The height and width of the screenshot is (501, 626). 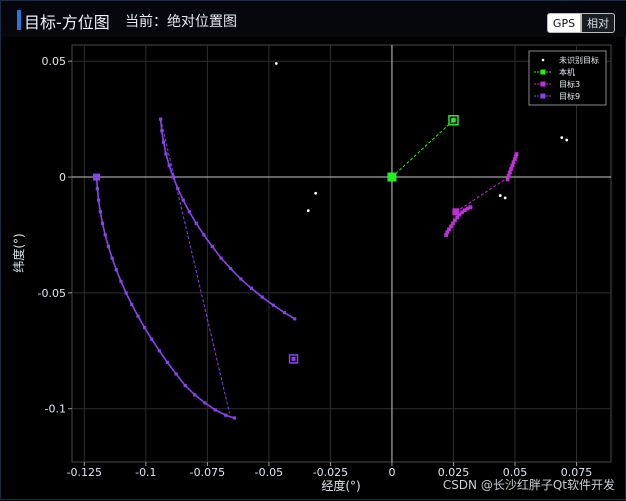 What do you see at coordinates (567, 72) in the screenshot?
I see `legend-label: 本机` at bounding box center [567, 72].